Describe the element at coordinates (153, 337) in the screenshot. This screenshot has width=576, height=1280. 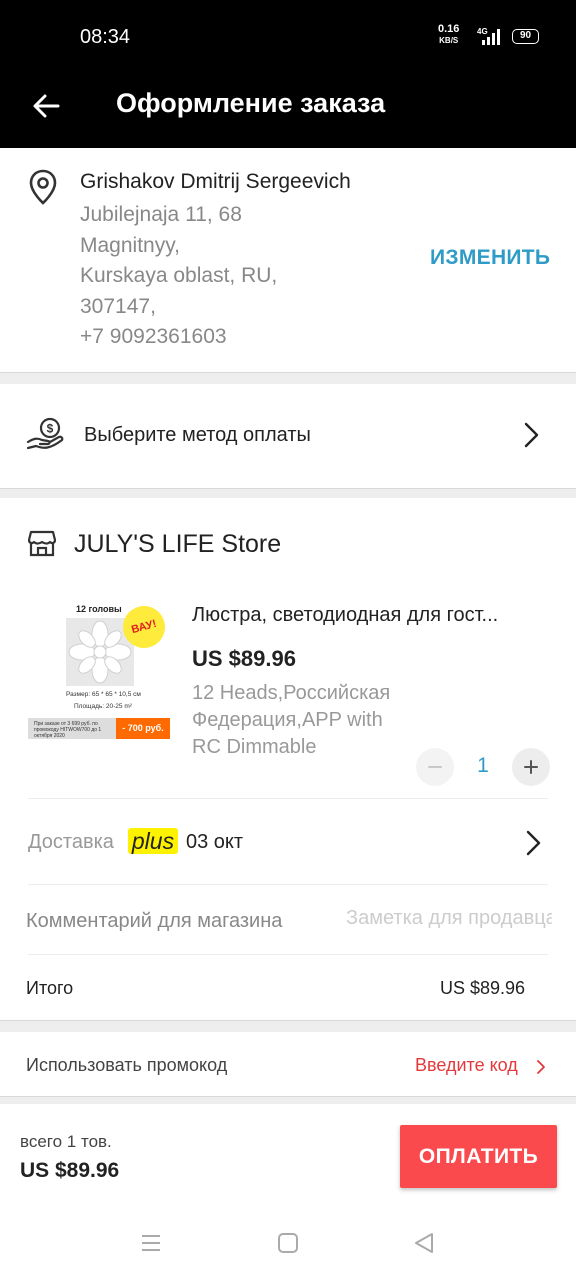
I see `phone-number: +7 9092361603` at that location.